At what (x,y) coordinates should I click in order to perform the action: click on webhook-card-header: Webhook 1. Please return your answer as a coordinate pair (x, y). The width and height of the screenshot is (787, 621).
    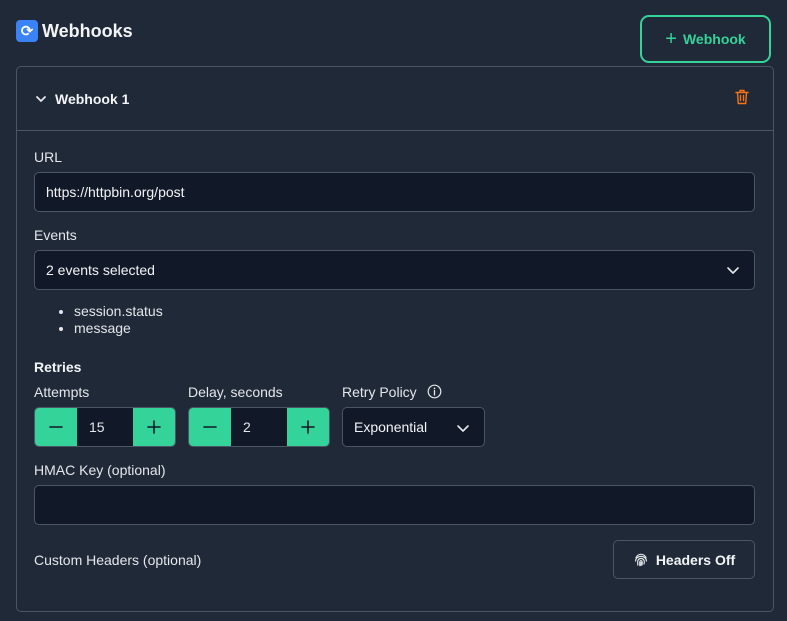
    Looking at the image, I should click on (395, 99).